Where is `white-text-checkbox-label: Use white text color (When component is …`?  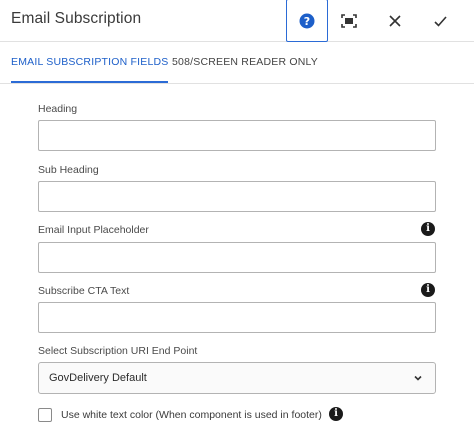 white-text-checkbox-label: Use white text color (When component is … is located at coordinates (191, 415).